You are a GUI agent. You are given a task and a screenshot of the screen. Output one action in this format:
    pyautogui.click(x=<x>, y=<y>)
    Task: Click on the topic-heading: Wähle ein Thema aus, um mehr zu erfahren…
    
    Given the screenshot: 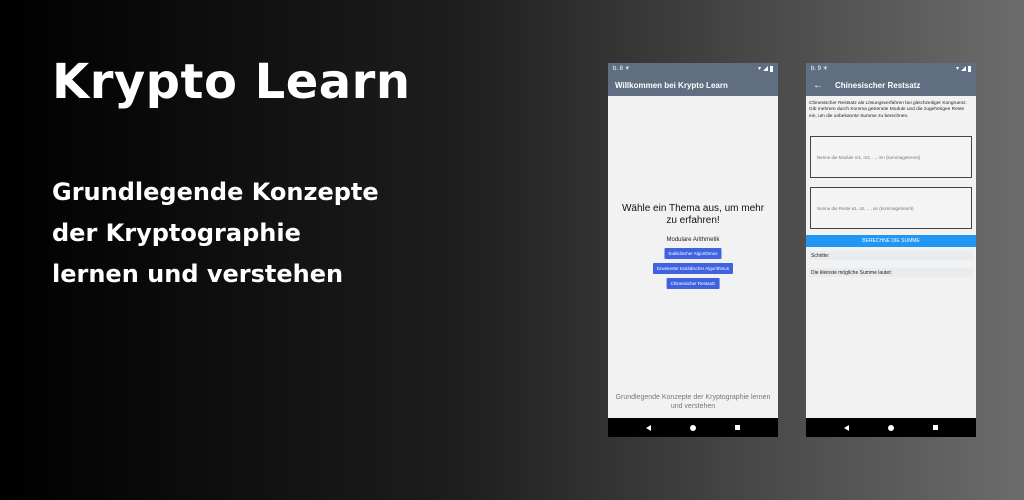 What is the action you would take?
    pyautogui.click(x=693, y=214)
    